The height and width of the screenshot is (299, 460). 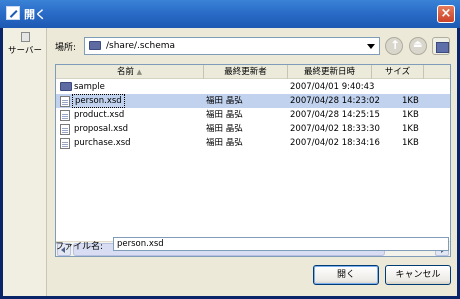 What do you see at coordinates (141, 46) in the screenshot?
I see `lookin-path: /share/.schema` at bounding box center [141, 46].